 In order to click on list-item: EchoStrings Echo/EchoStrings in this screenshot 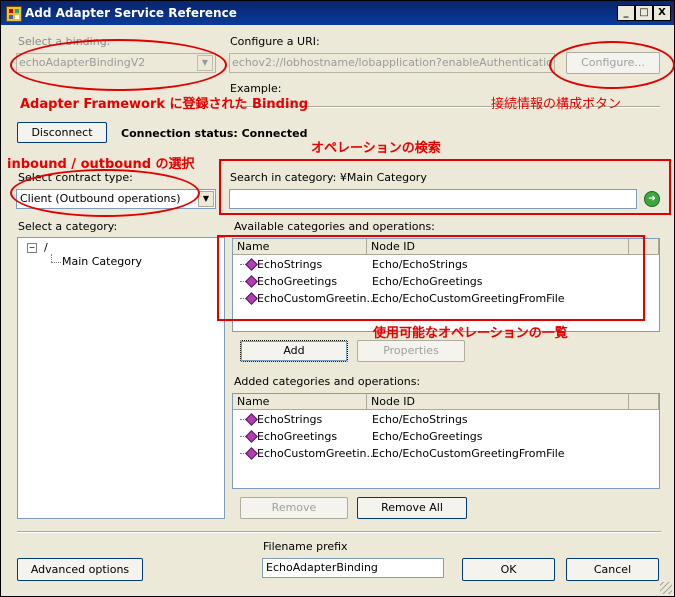, I will do `click(446, 419)`.